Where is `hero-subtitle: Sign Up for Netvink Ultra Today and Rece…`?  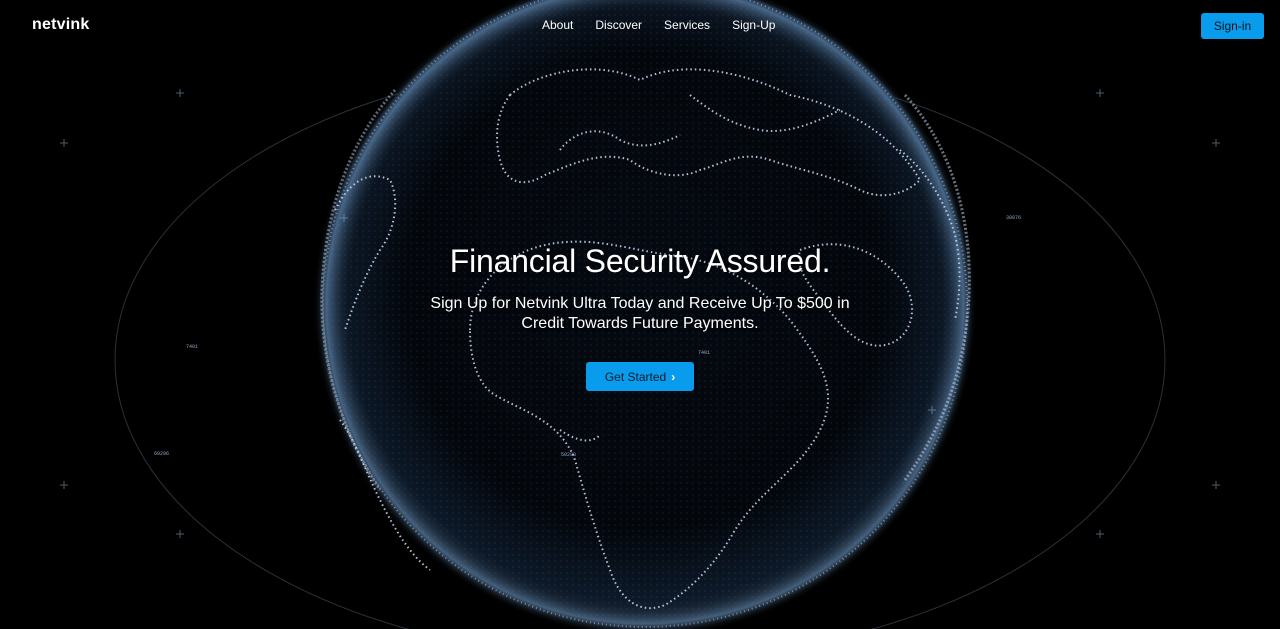 hero-subtitle: Sign Up for Netvink Ultra Today and Rece… is located at coordinates (640, 313).